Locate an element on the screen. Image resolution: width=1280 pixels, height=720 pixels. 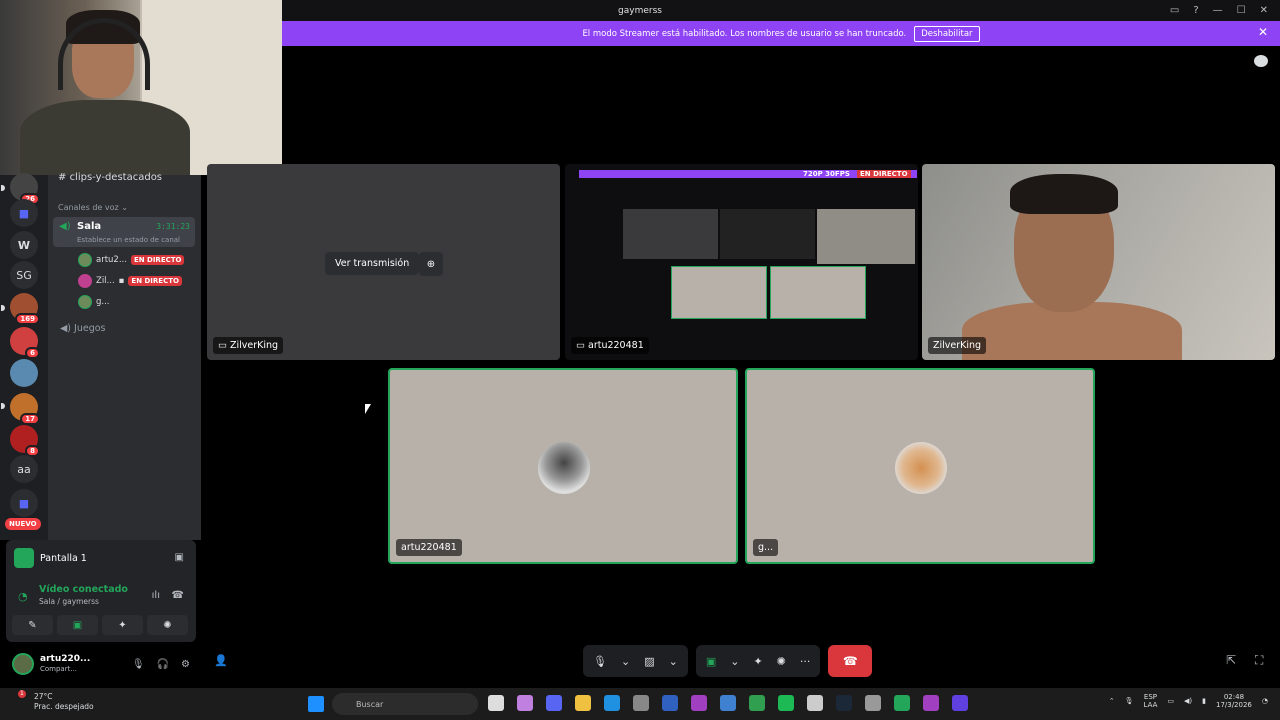
connection-location: Sala / gaymerss is located at coordinates (69, 601).